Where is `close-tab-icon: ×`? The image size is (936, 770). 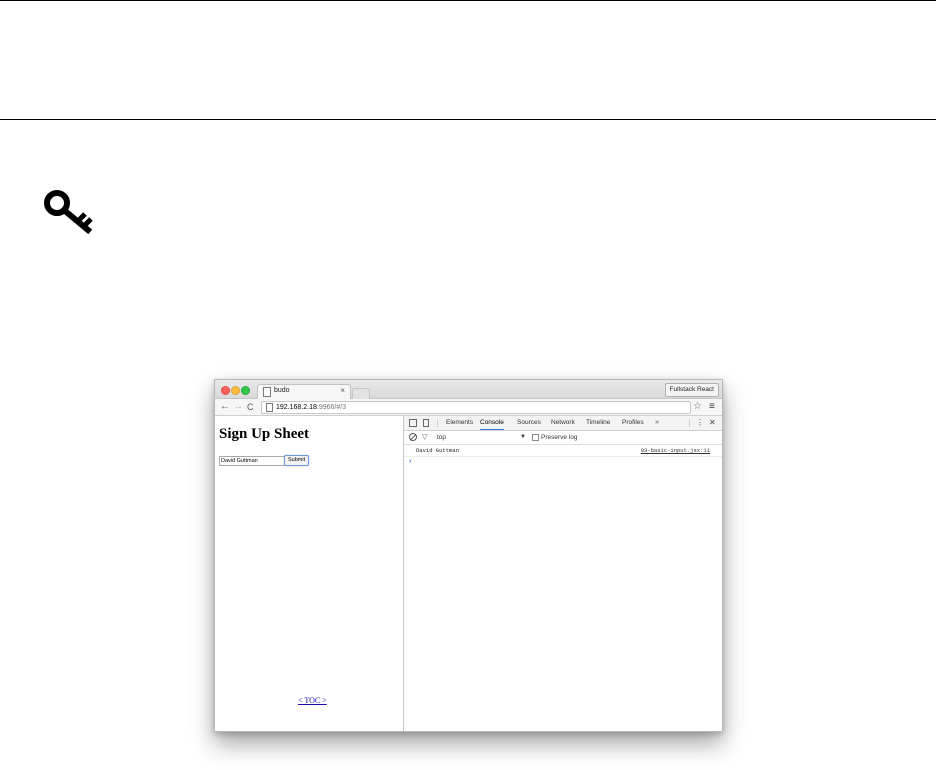
close-tab-icon: × is located at coordinates (342, 390).